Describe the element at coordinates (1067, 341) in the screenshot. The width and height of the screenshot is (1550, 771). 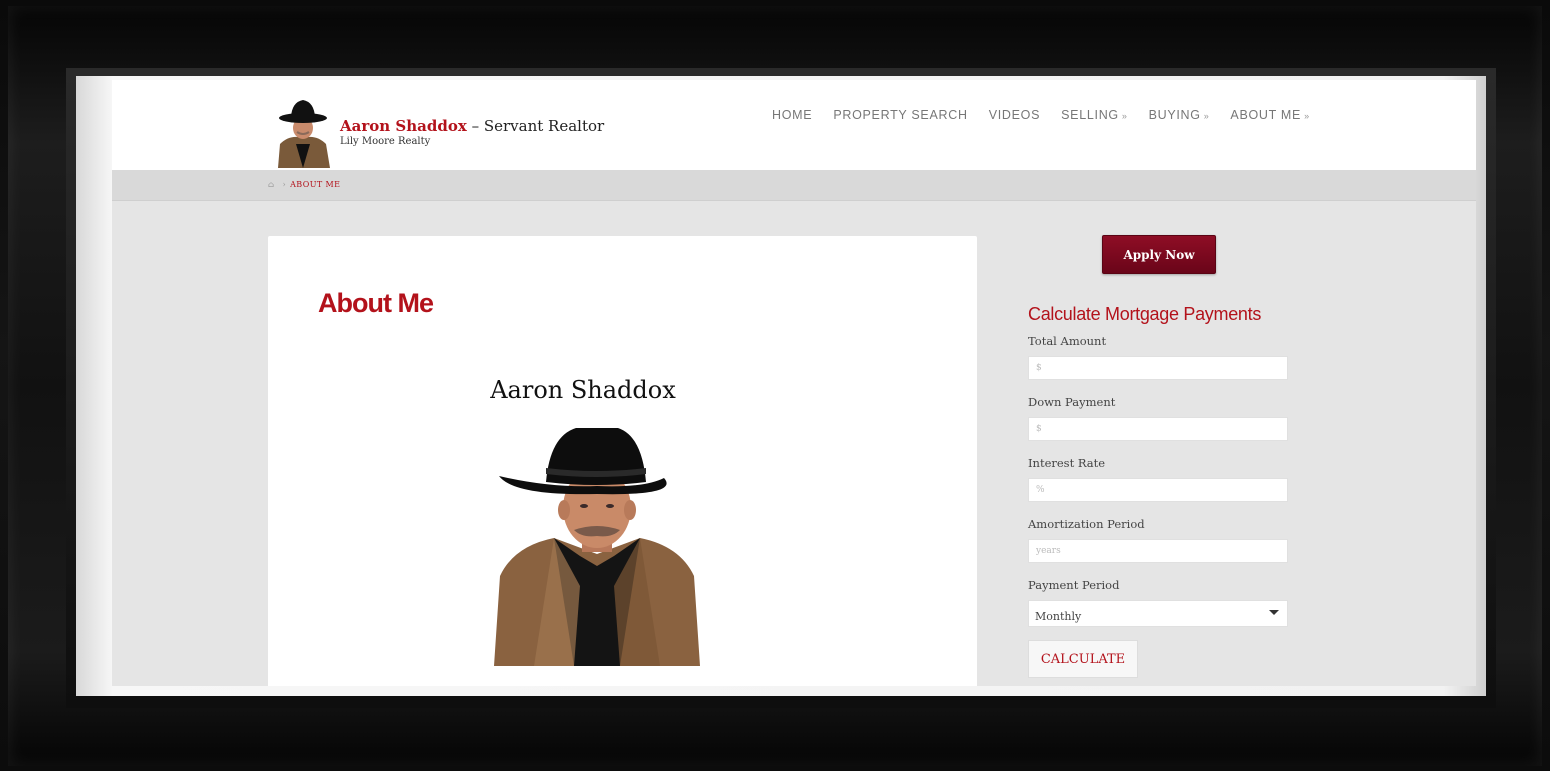
I see `total-amount-label: Total Amount` at that location.